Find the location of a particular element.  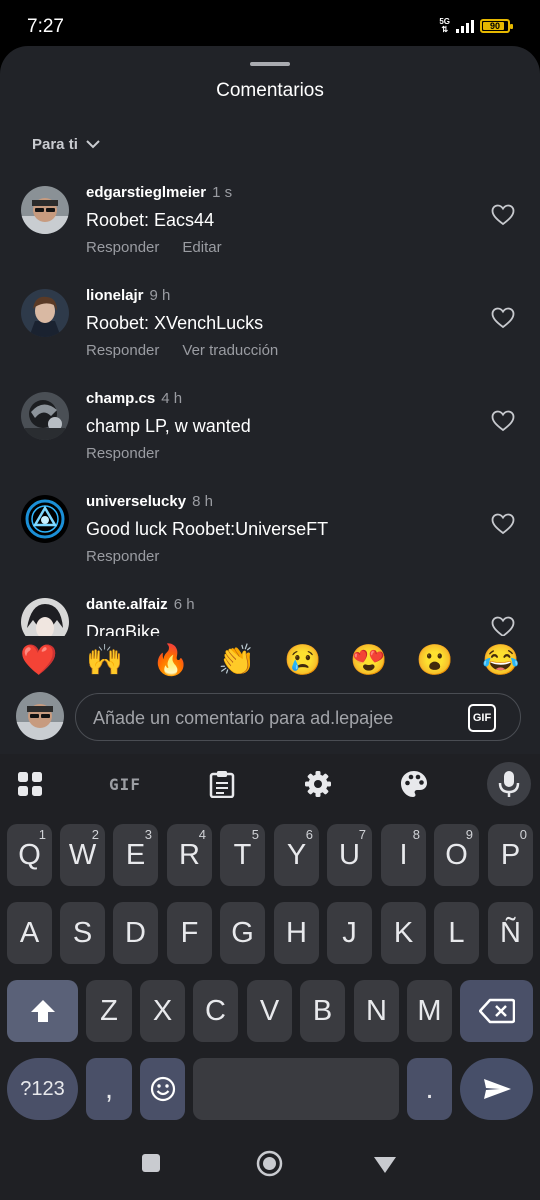

key-hint: 4 is located at coordinates (202, 834).